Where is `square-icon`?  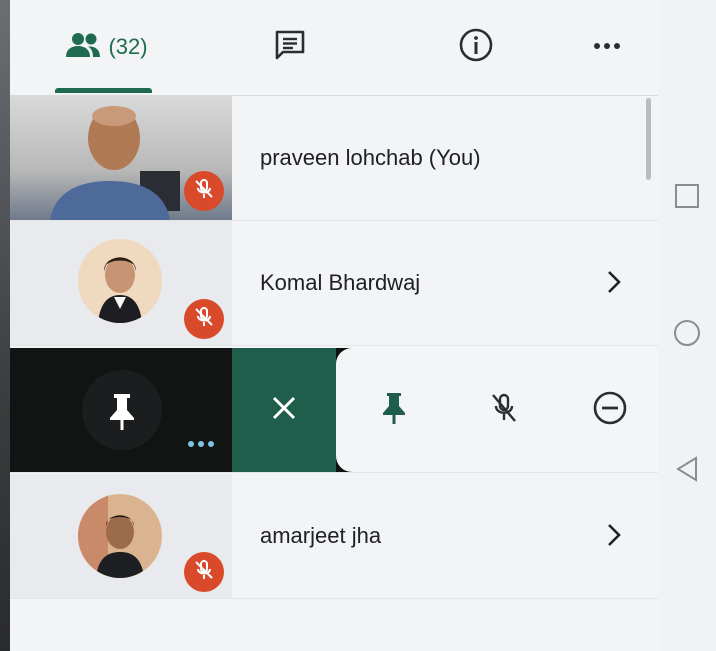 square-icon is located at coordinates (687, 198).